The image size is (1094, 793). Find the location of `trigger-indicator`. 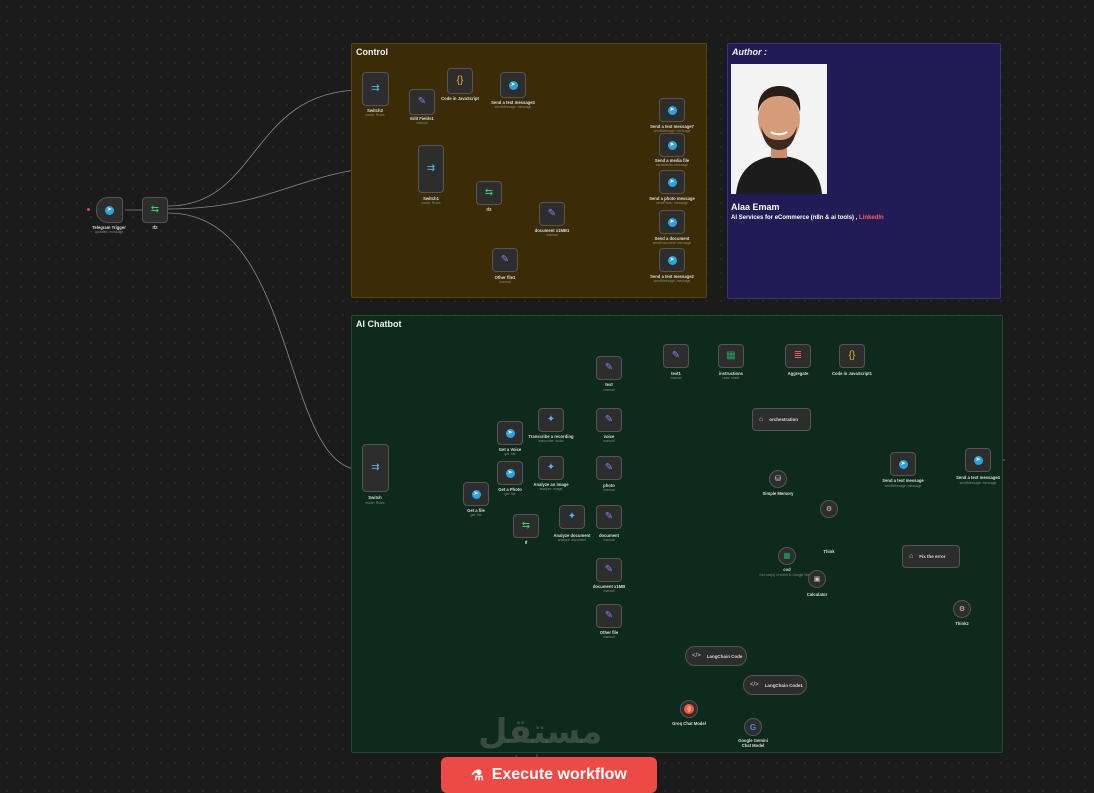

trigger-indicator is located at coordinates (88, 209).